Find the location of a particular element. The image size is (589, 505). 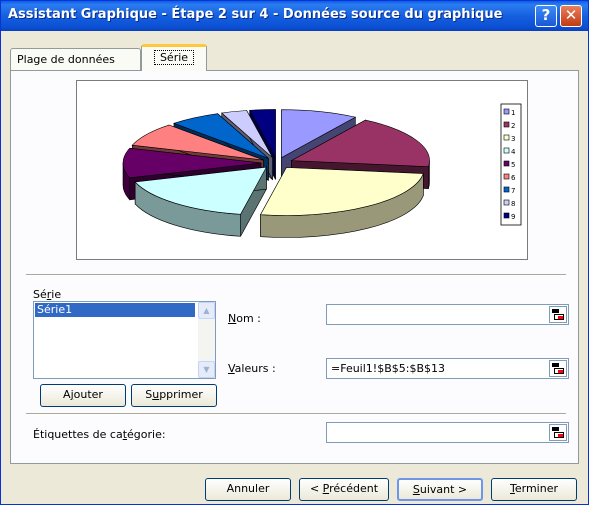

help-button: ? is located at coordinates (546, 16).